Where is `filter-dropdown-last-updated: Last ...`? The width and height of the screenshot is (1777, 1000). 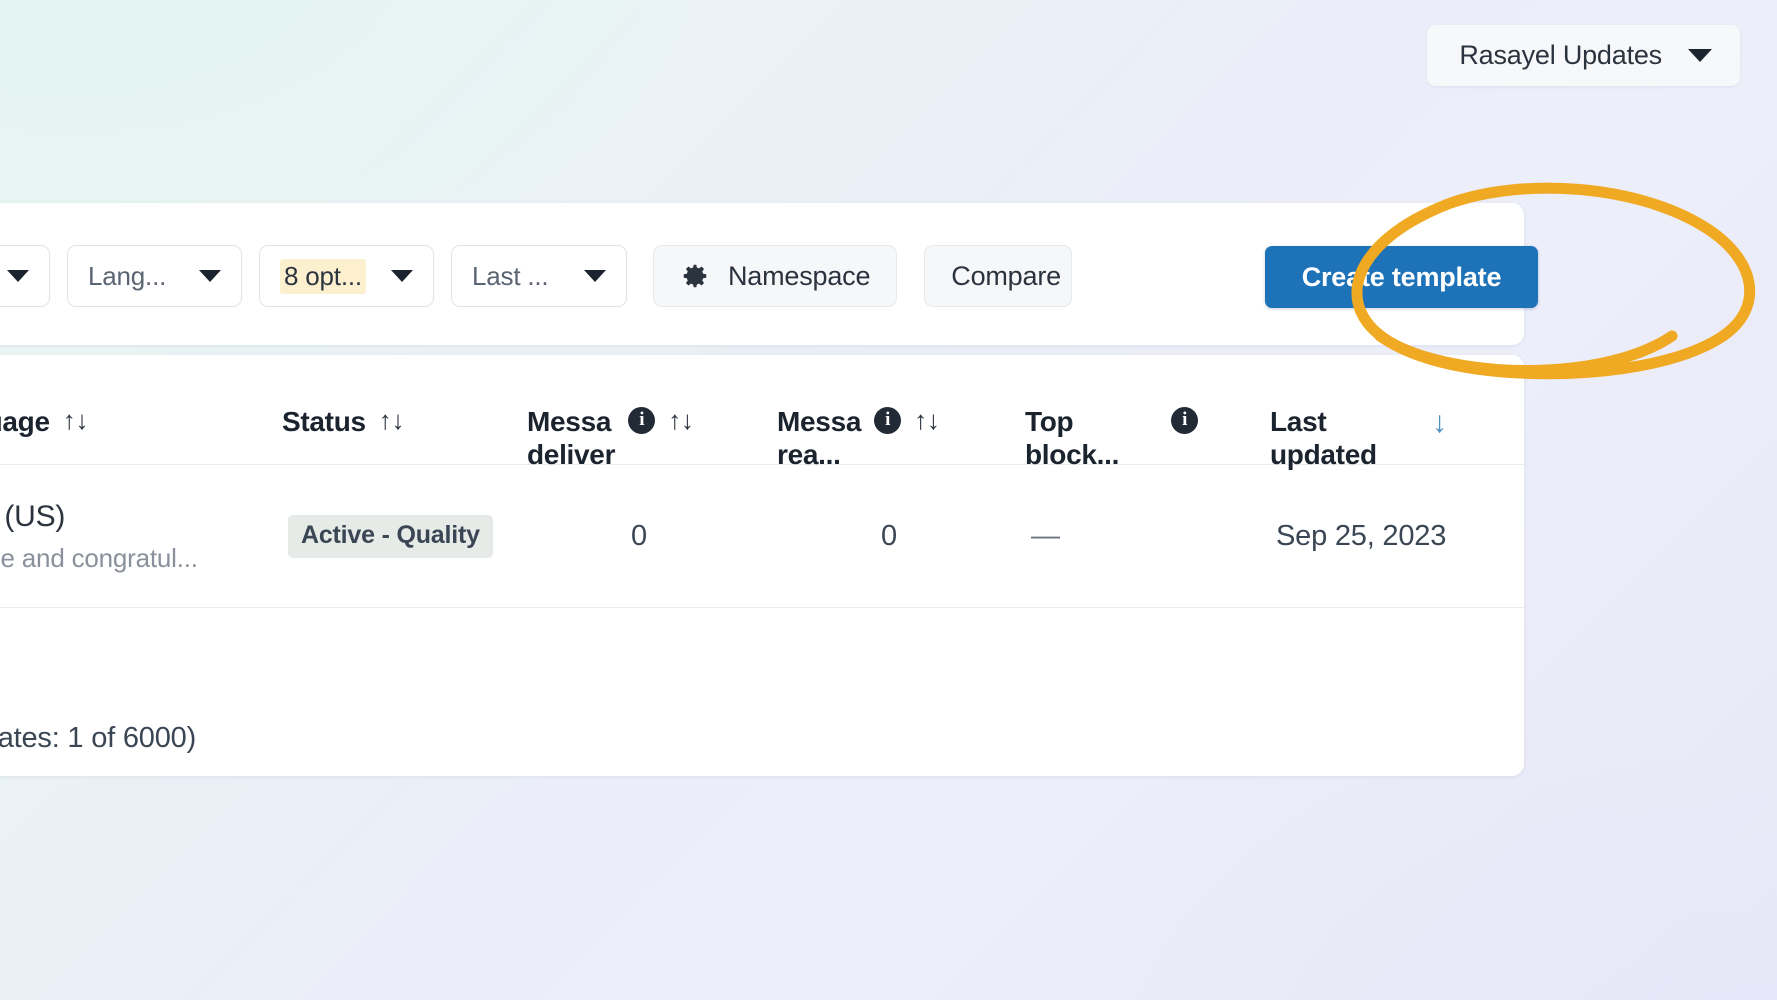
filter-dropdown-last-updated: Last ... is located at coordinates (539, 276).